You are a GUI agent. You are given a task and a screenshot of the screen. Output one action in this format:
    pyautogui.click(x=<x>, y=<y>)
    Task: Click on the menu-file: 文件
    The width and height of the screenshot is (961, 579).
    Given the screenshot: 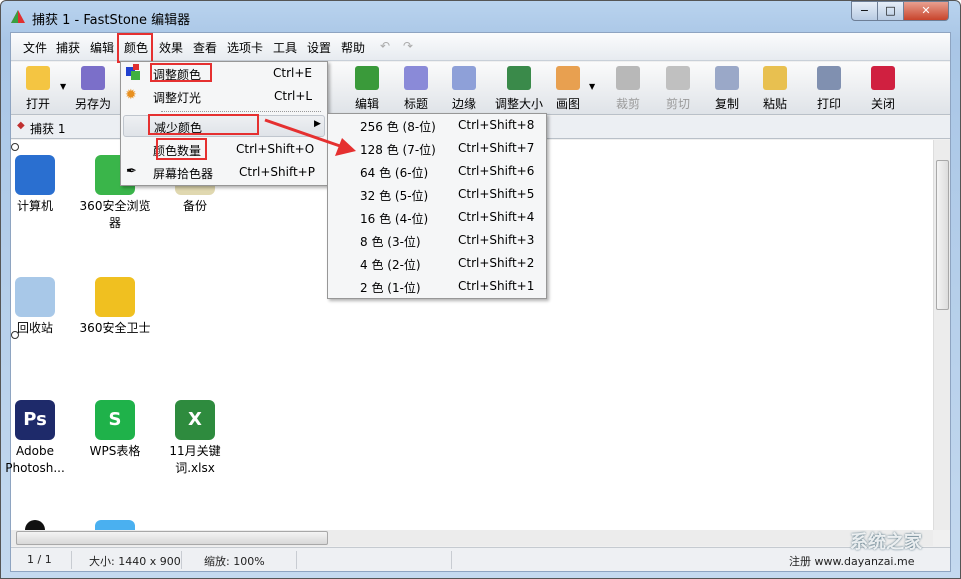 What is the action you would take?
    pyautogui.click(x=35, y=47)
    